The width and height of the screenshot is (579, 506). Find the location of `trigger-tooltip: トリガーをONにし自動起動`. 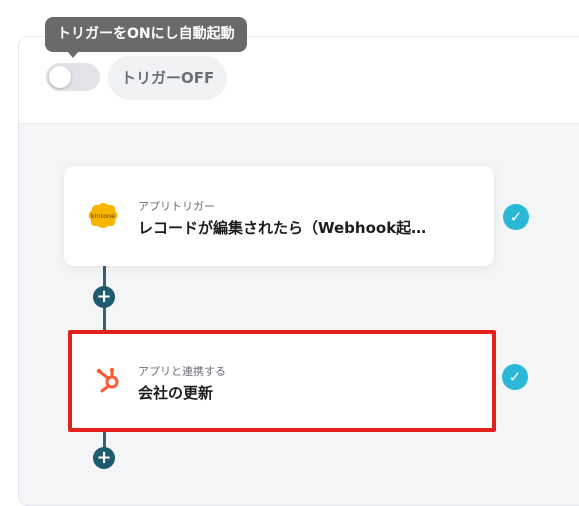

trigger-tooltip: トリガーをONにし自動起動 is located at coordinates (146, 34).